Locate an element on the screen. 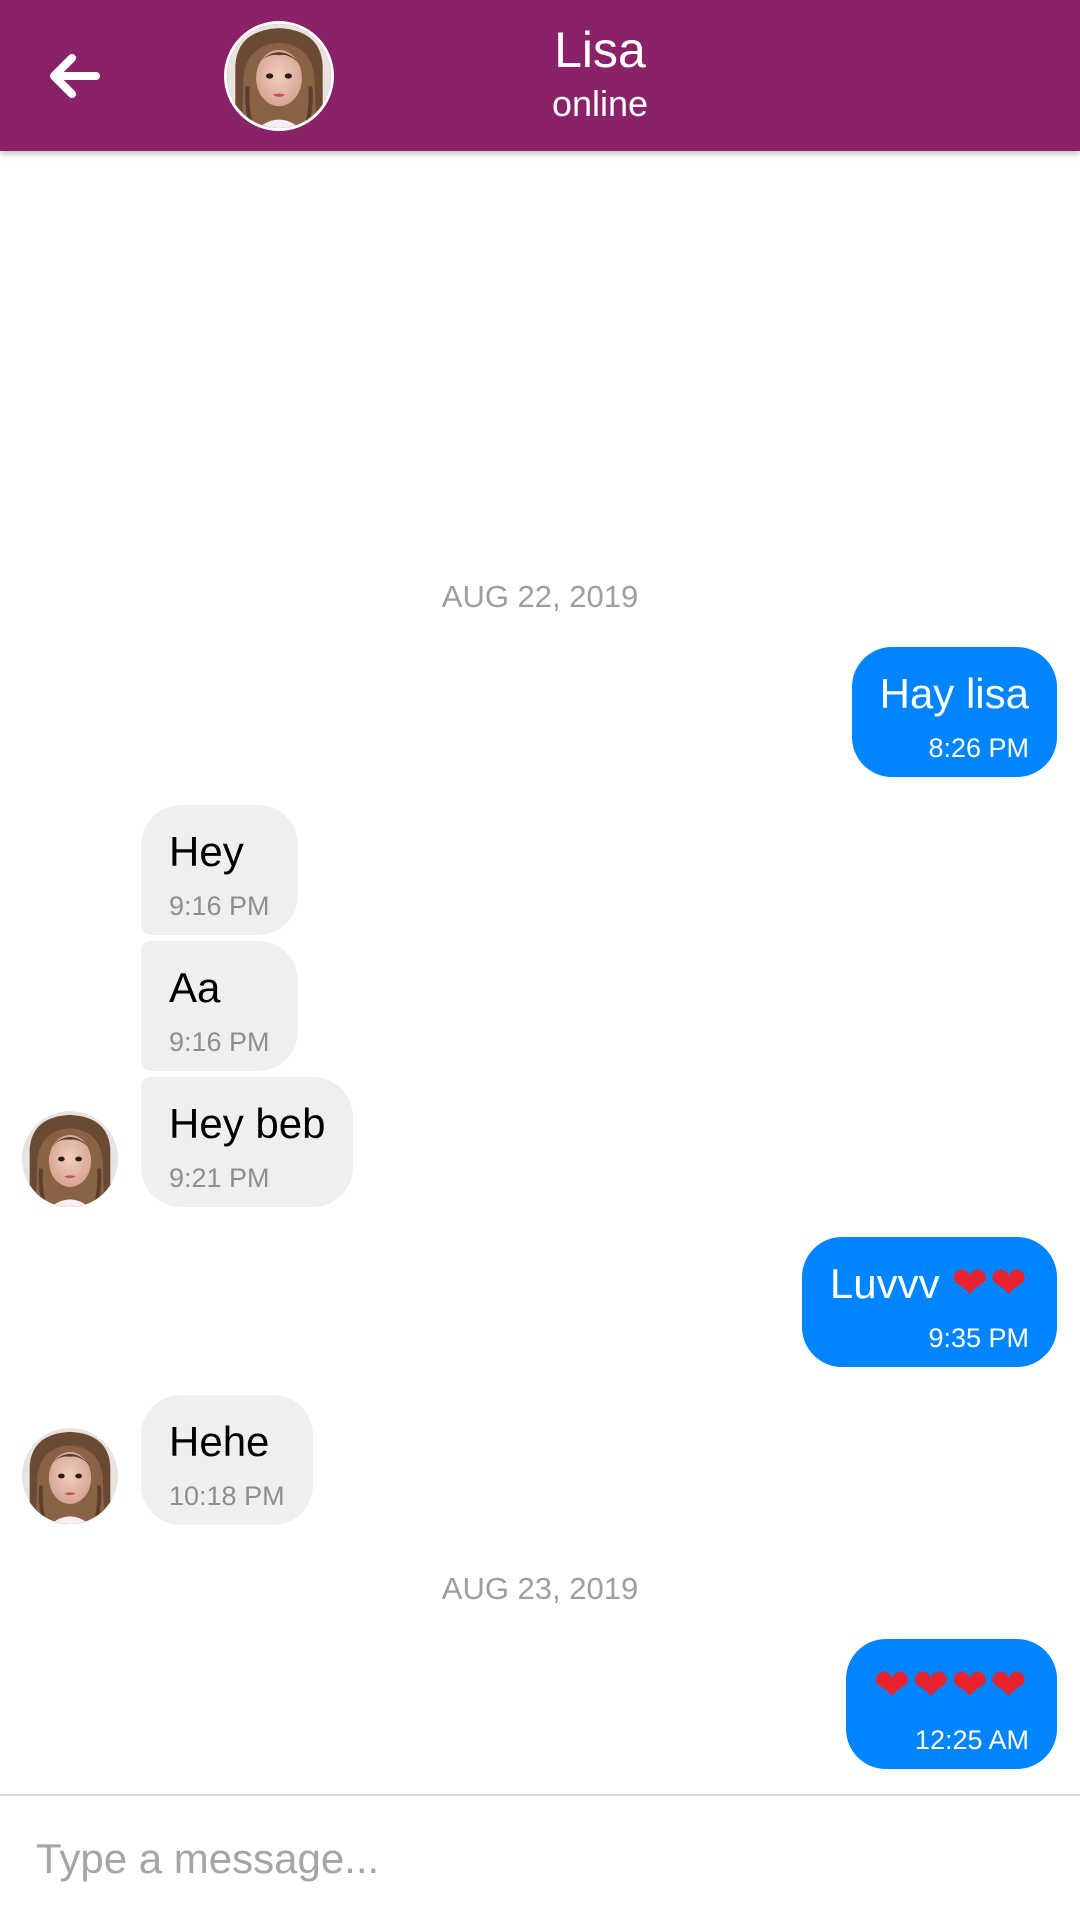 The image size is (1080, 1920). message-bubble-outgoing: Hay lisa 8:26 PM is located at coordinates (954, 712).